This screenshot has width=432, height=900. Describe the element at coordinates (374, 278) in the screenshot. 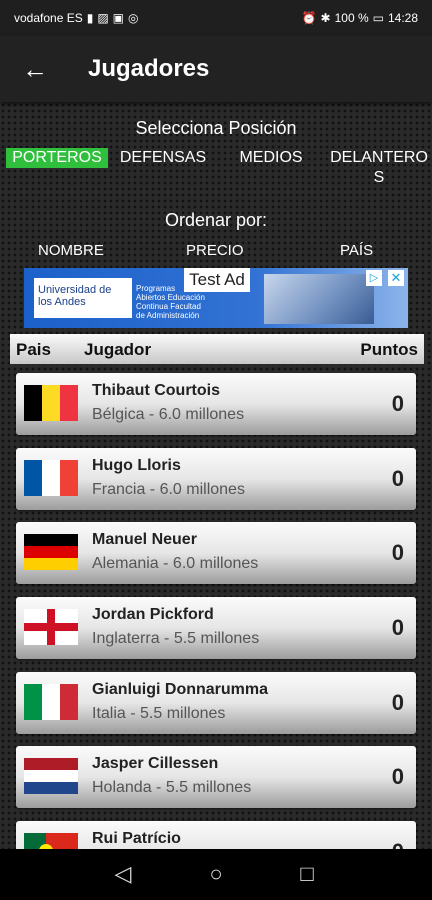

I see `adchoices-icon: ▷` at that location.